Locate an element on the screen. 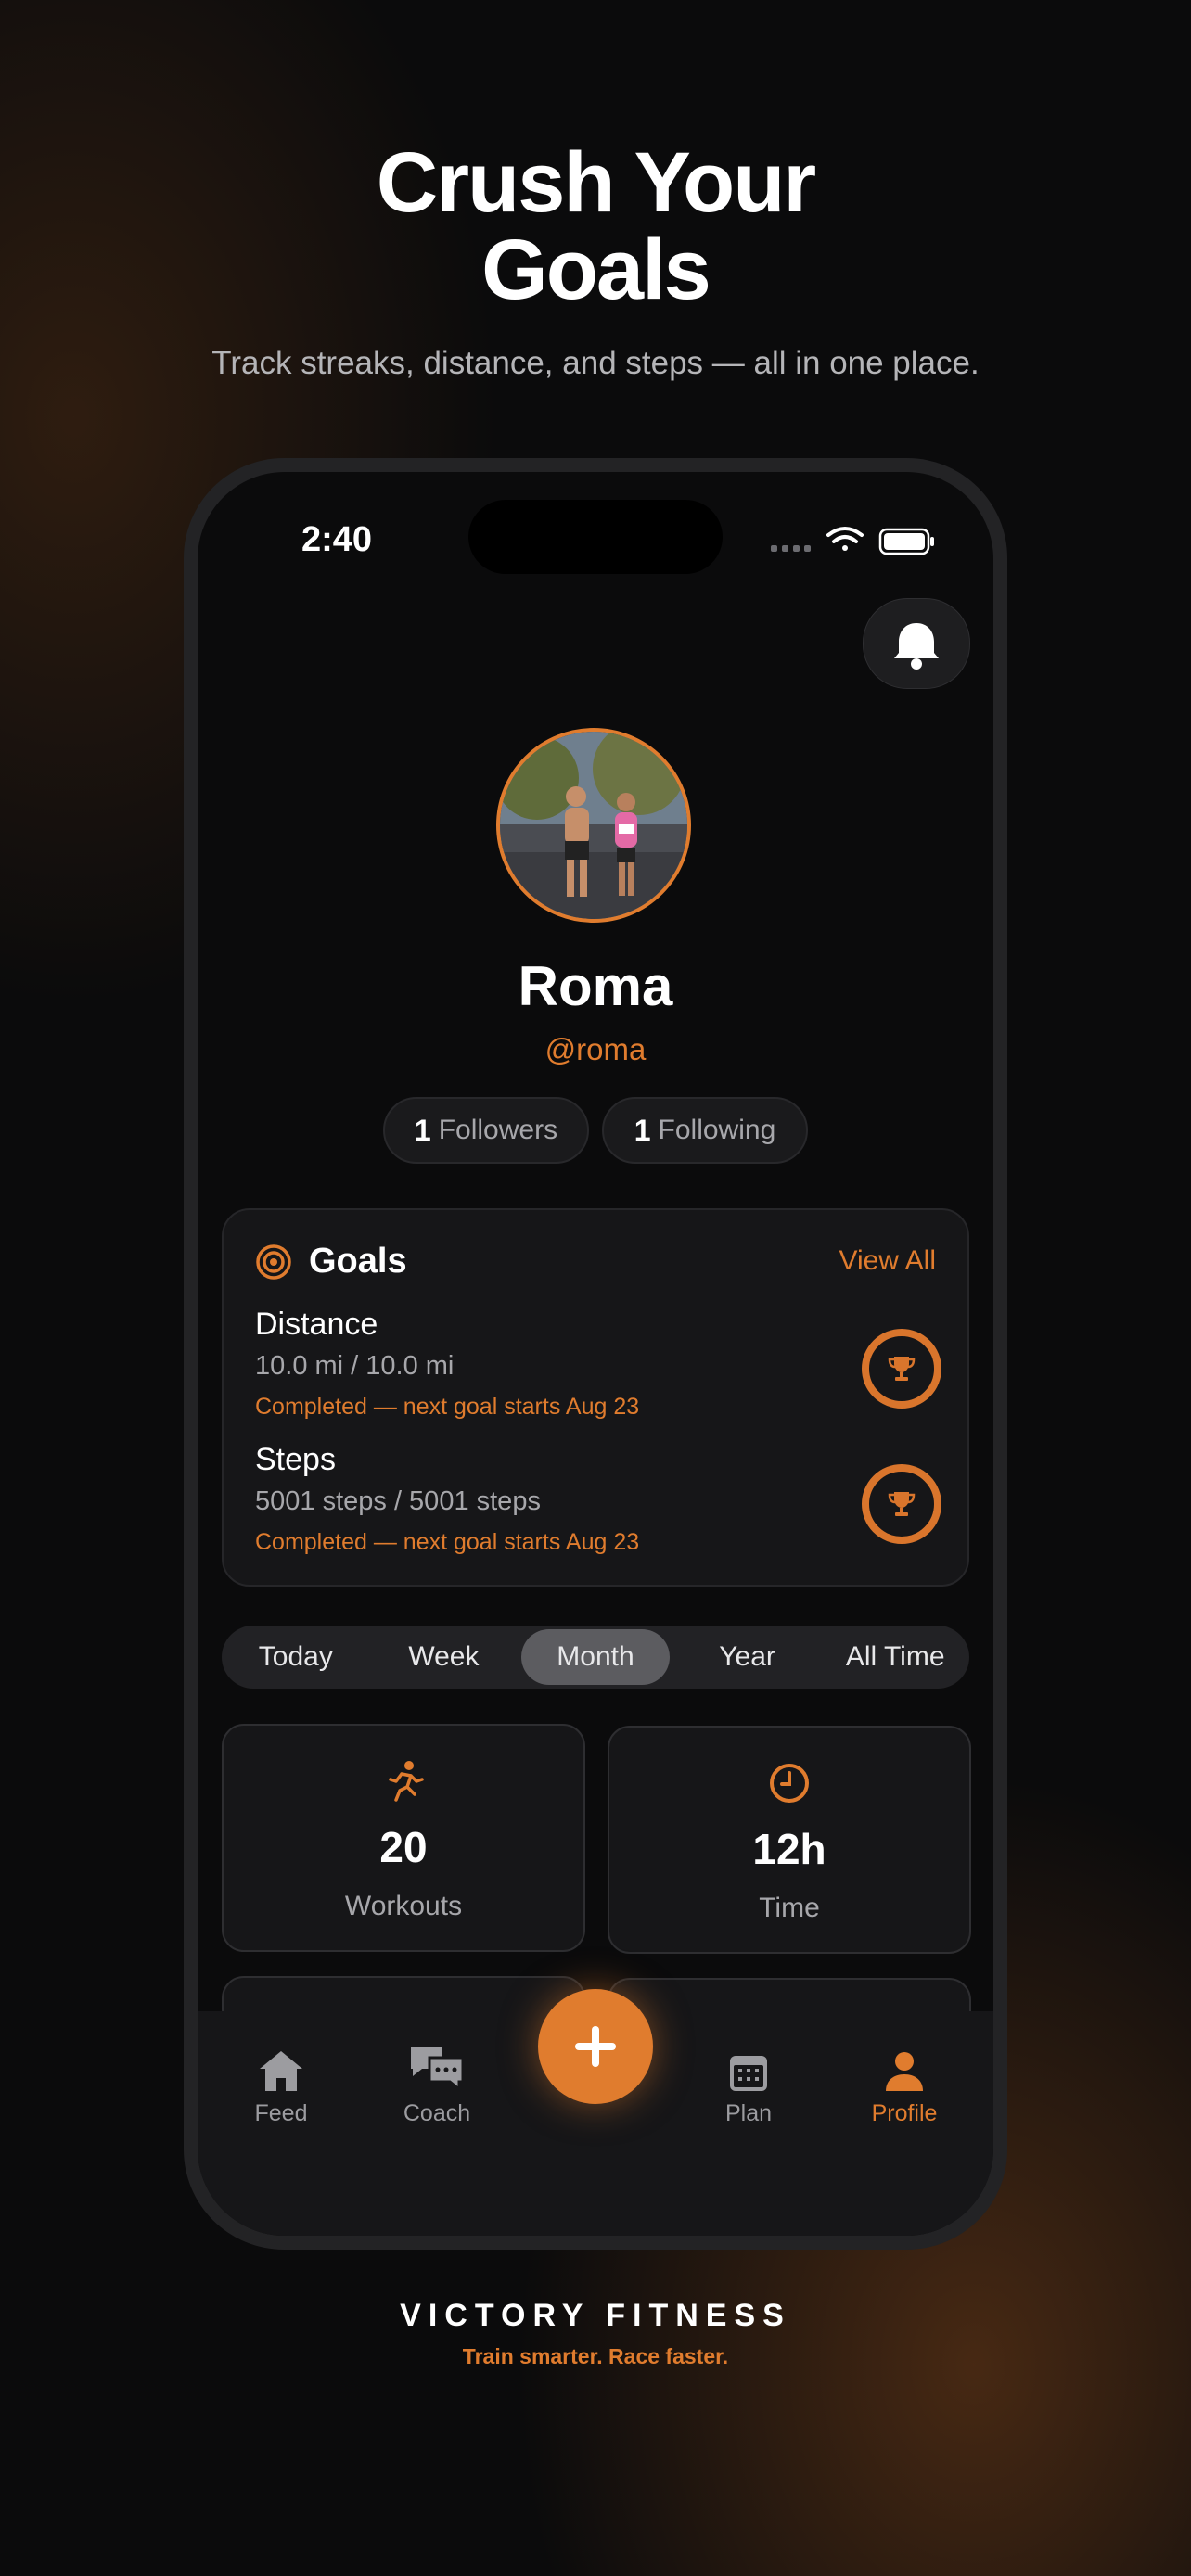  running-icon is located at coordinates (406, 1781).